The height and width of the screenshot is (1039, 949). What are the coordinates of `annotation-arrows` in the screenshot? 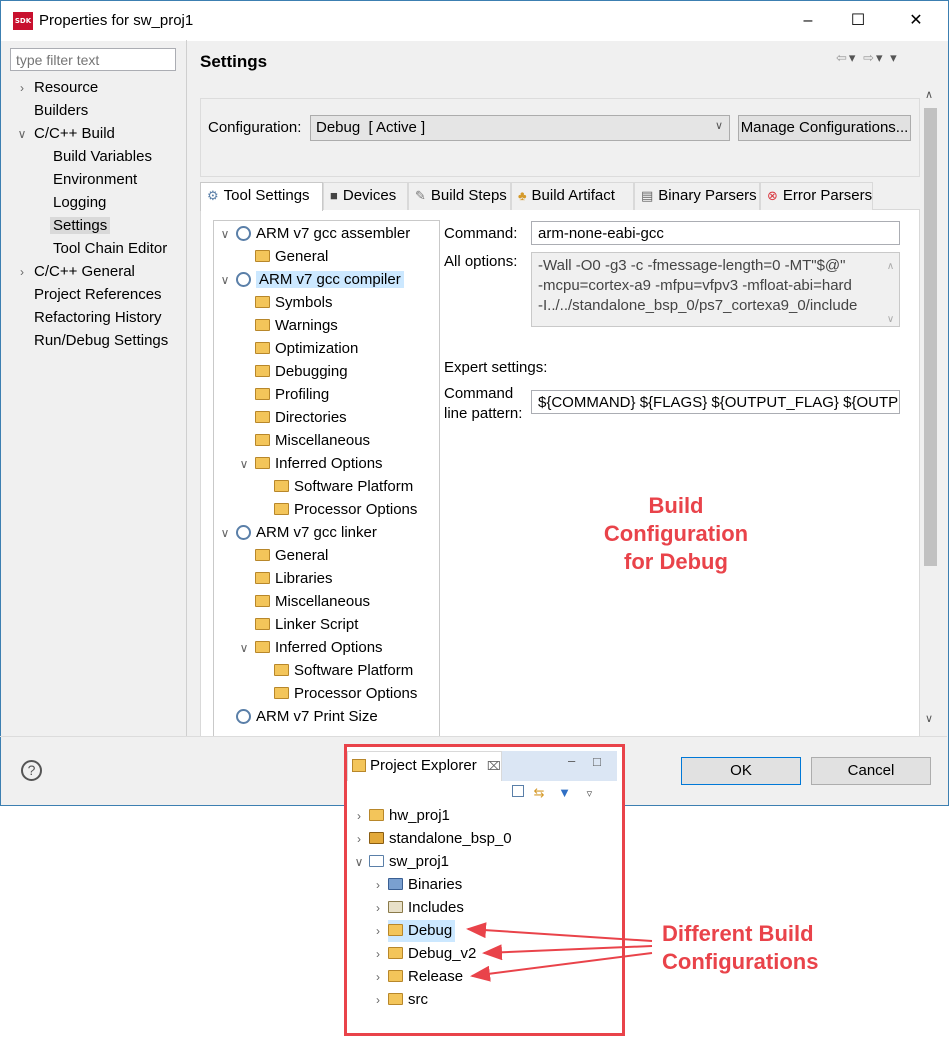 It's located at (559, 952).